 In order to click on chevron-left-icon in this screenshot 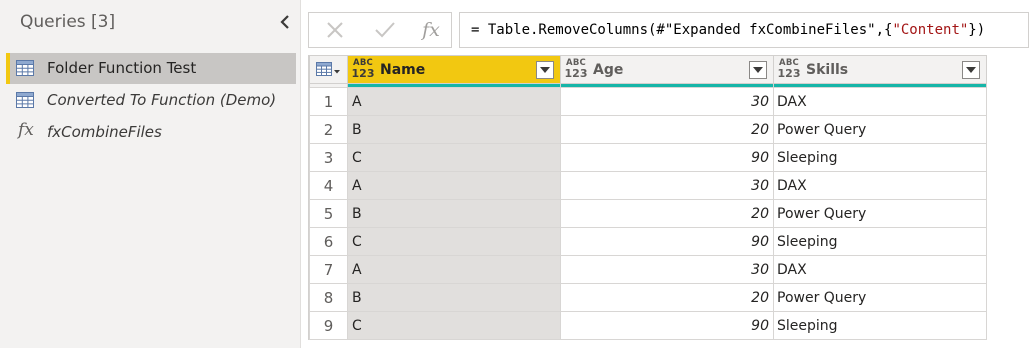, I will do `click(284, 22)`.